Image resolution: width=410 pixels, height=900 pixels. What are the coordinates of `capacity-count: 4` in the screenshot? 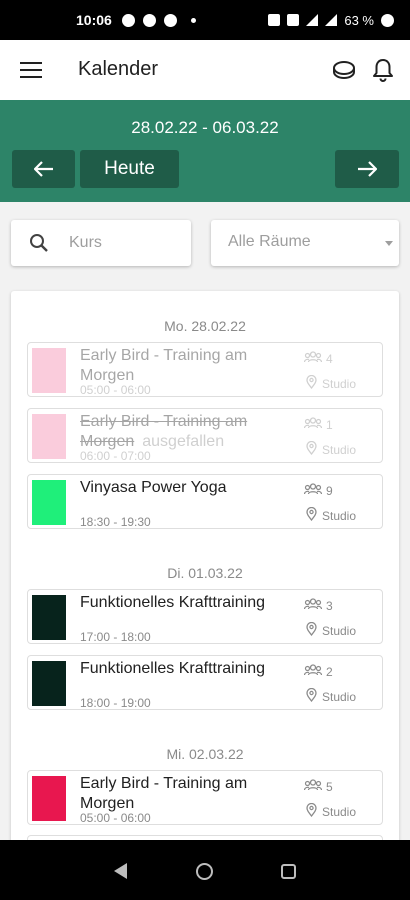 It's located at (329, 358).